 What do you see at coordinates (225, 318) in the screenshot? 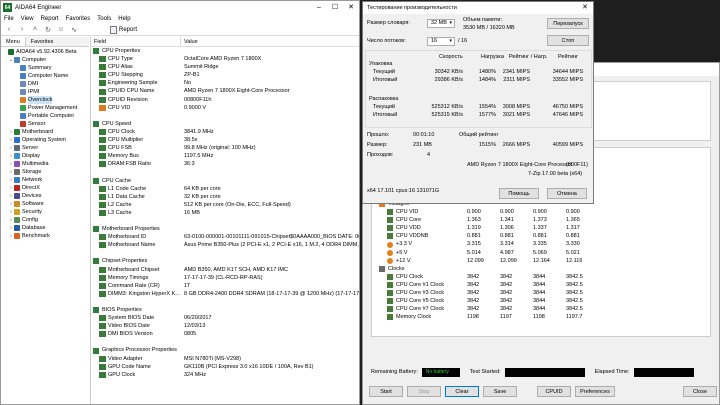
I see `grid-row: System BIOS Date 06/20/2017` at bounding box center [225, 318].